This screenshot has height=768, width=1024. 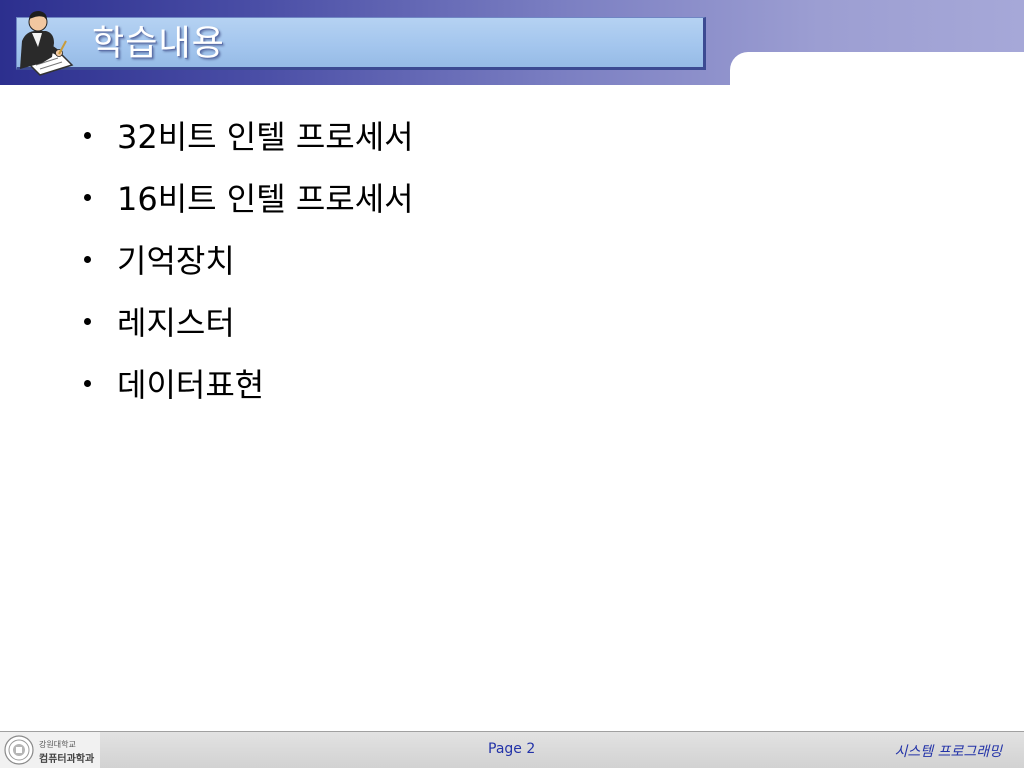 I want to click on writer-at-desk-icon, so click(x=47, y=43).